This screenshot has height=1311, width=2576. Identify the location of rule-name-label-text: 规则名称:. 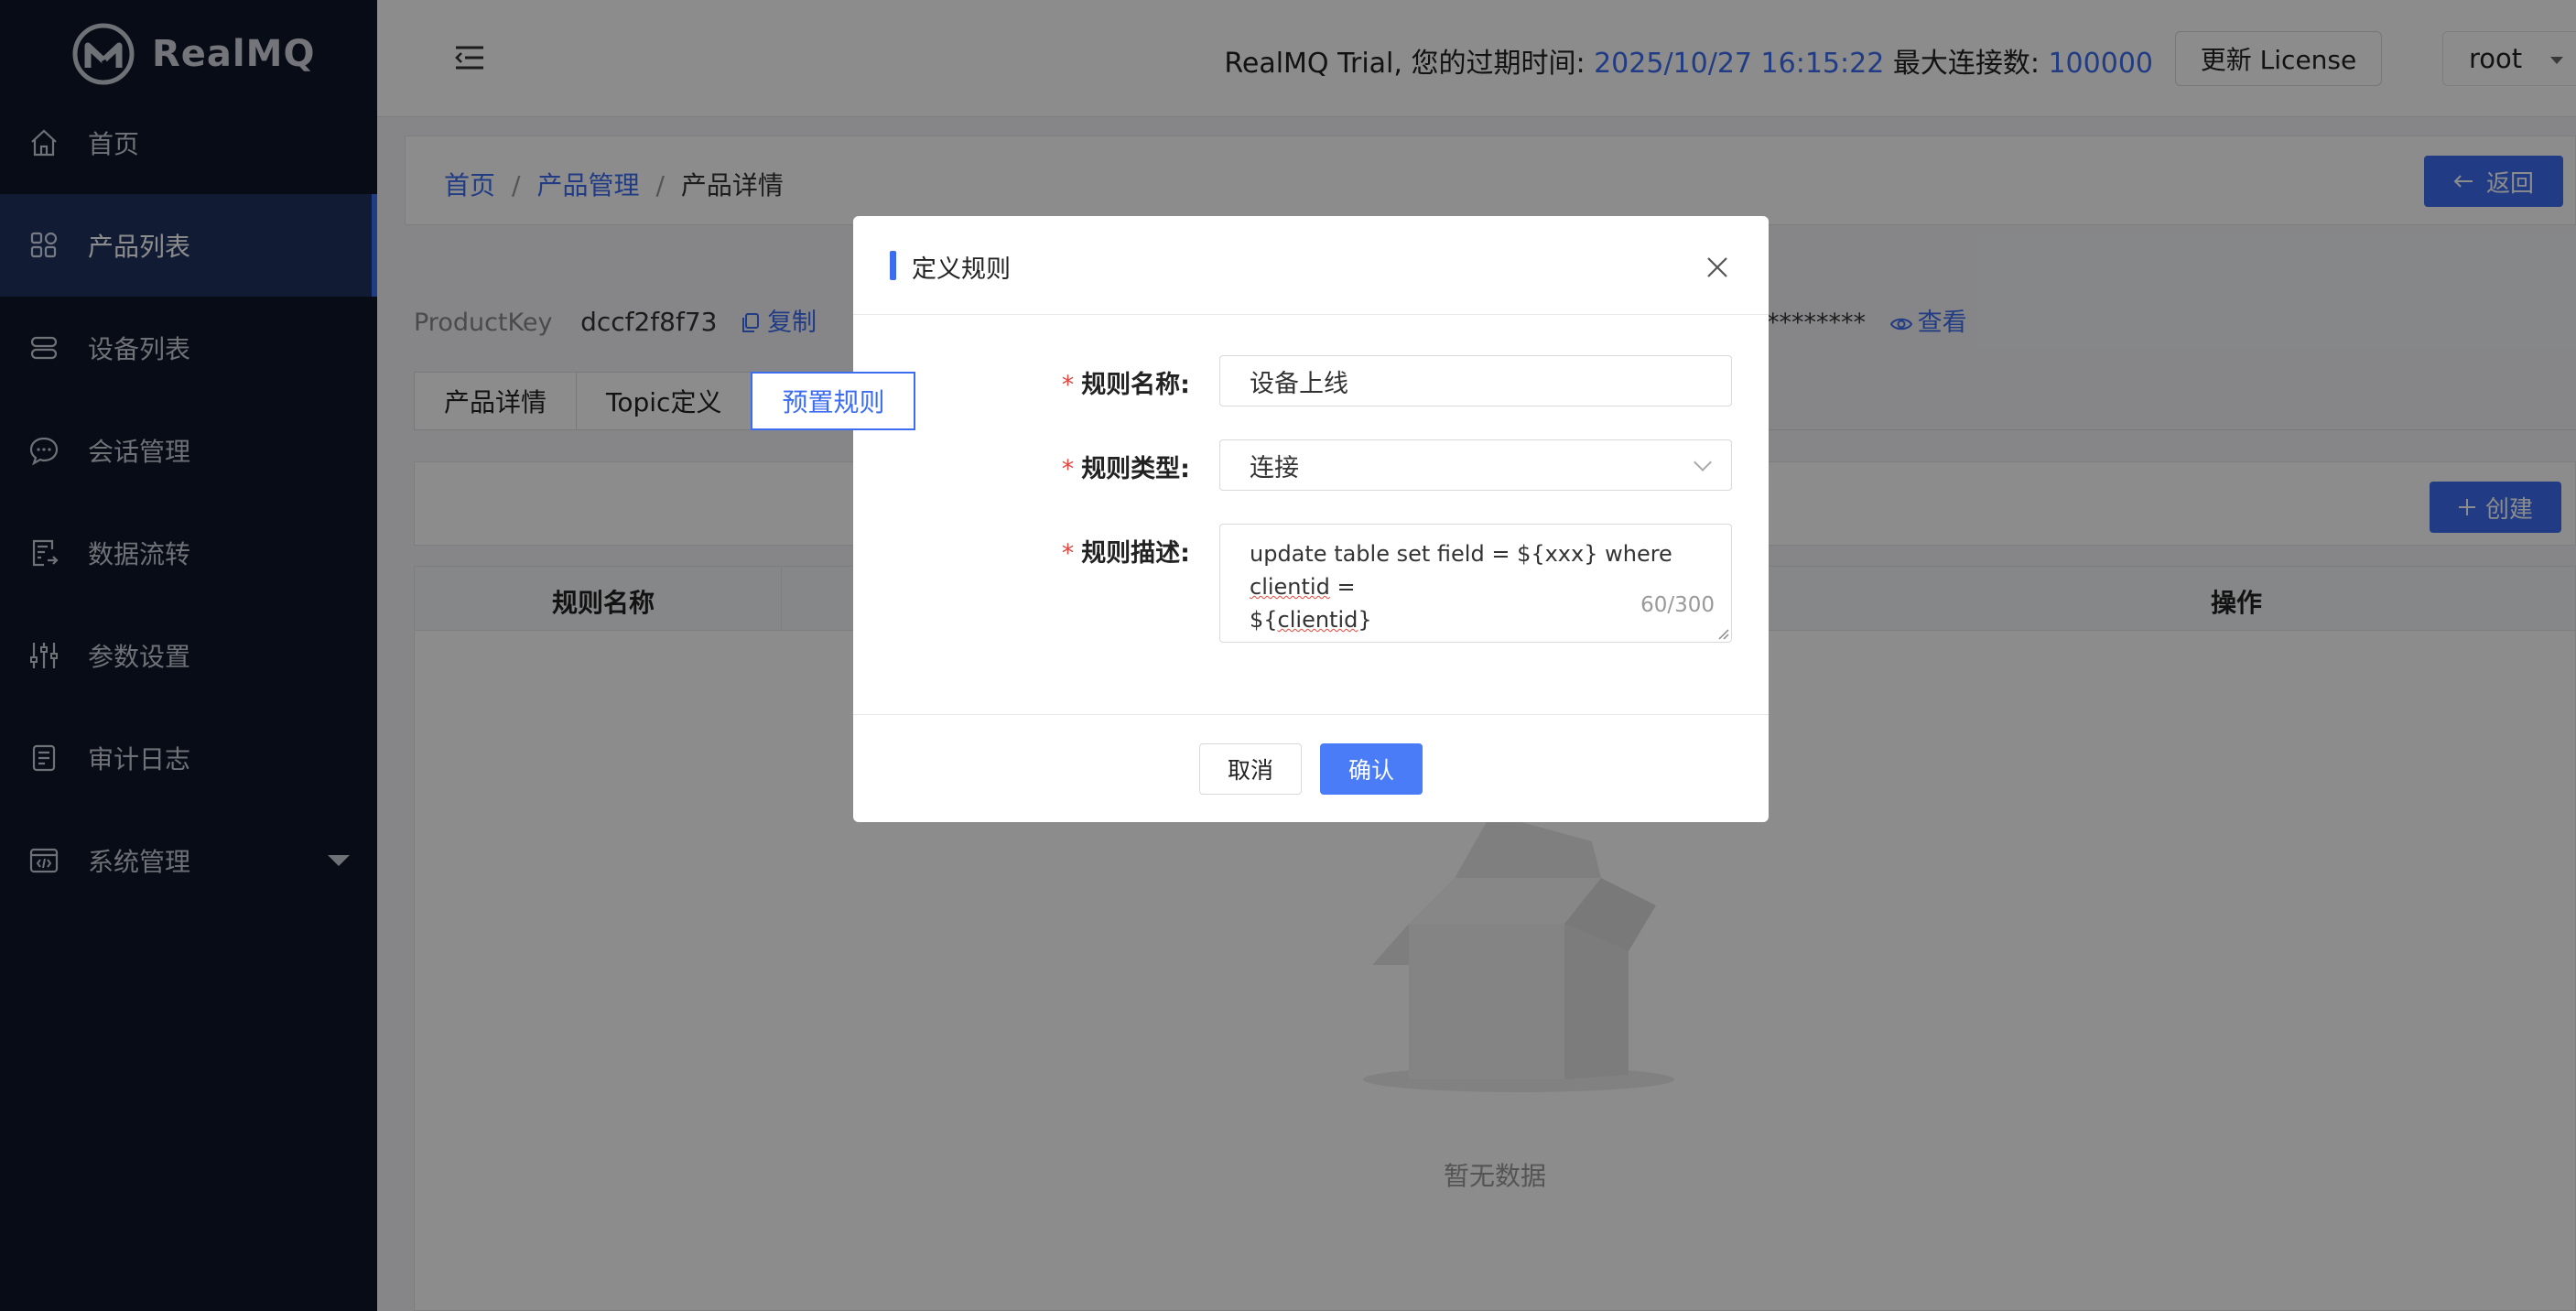
(1135, 385).